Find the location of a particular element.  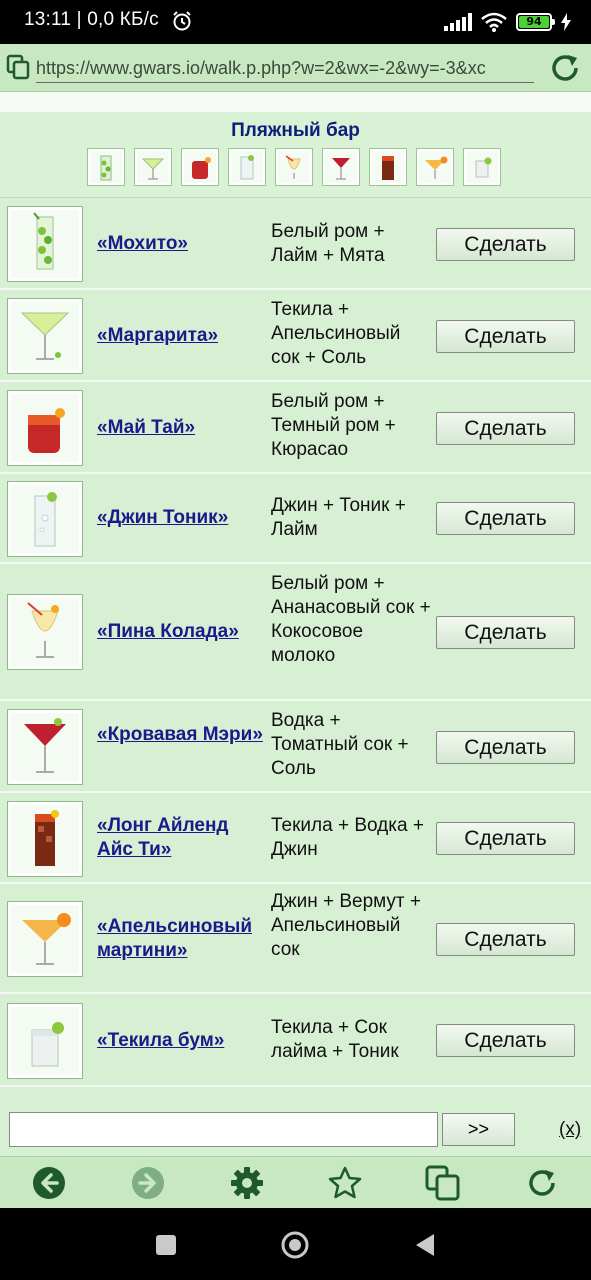

thumb-margarita is located at coordinates (153, 167).